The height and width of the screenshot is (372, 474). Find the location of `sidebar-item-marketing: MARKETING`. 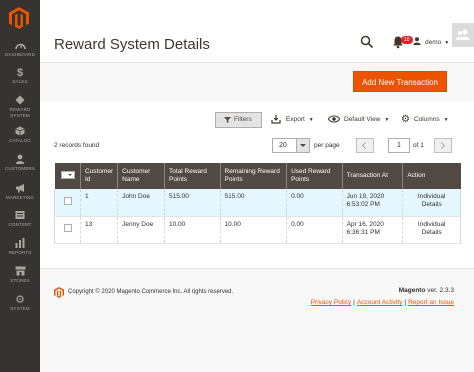

sidebar-item-marketing: MARKETING is located at coordinates (20, 192).